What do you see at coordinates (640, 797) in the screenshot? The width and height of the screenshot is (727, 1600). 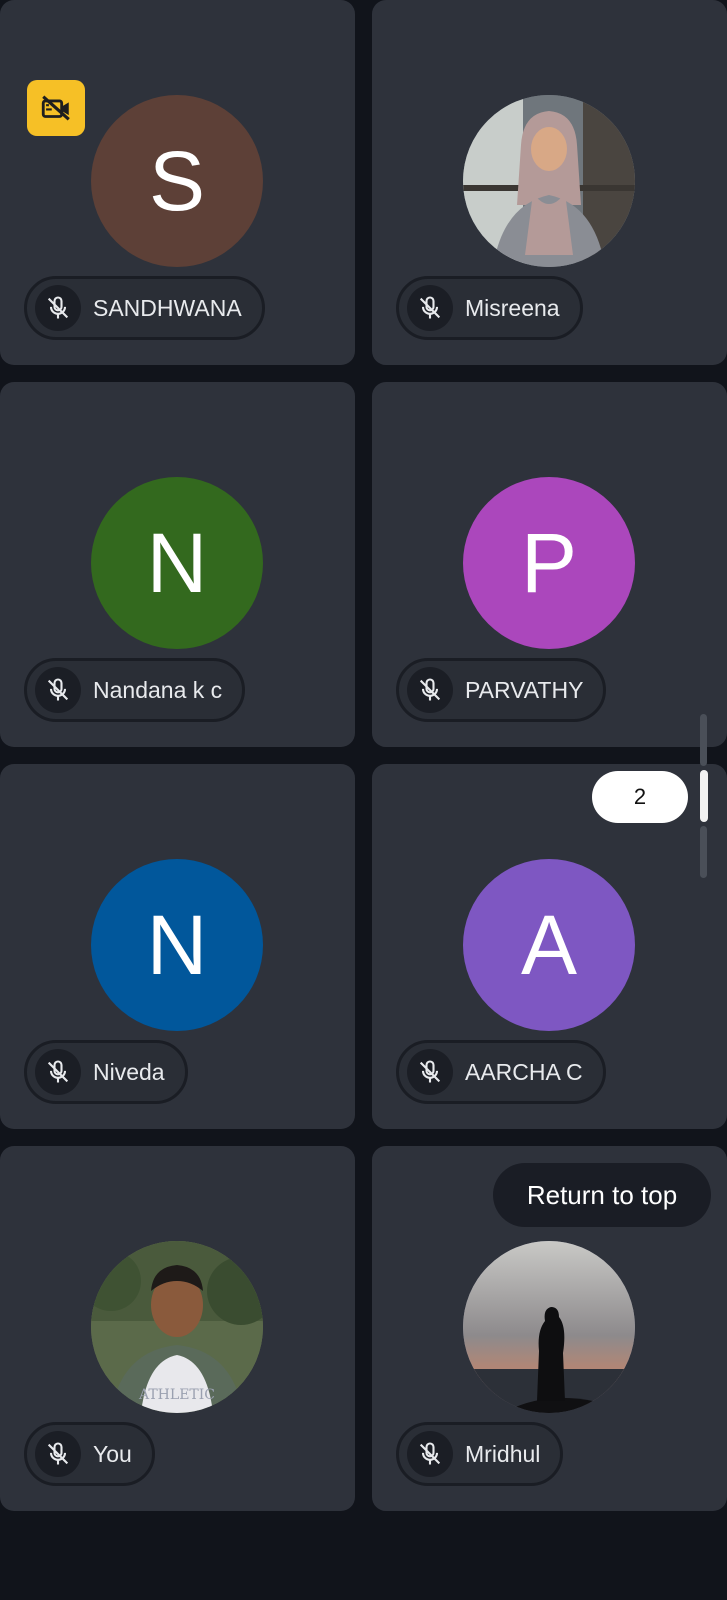 I see `page-indicator: 2` at bounding box center [640, 797].